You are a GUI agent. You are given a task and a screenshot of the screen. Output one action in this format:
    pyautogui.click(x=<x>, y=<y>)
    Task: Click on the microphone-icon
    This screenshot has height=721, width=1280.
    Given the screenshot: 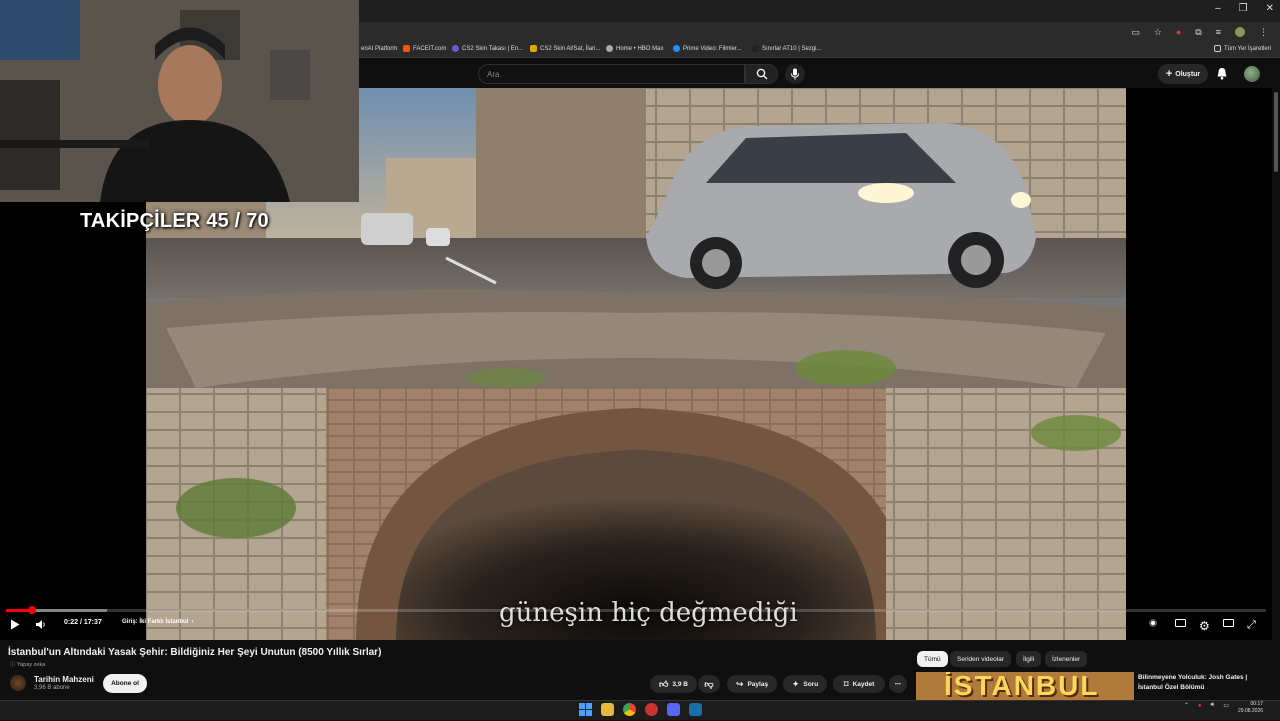 What is the action you would take?
    pyautogui.click(x=795, y=74)
    